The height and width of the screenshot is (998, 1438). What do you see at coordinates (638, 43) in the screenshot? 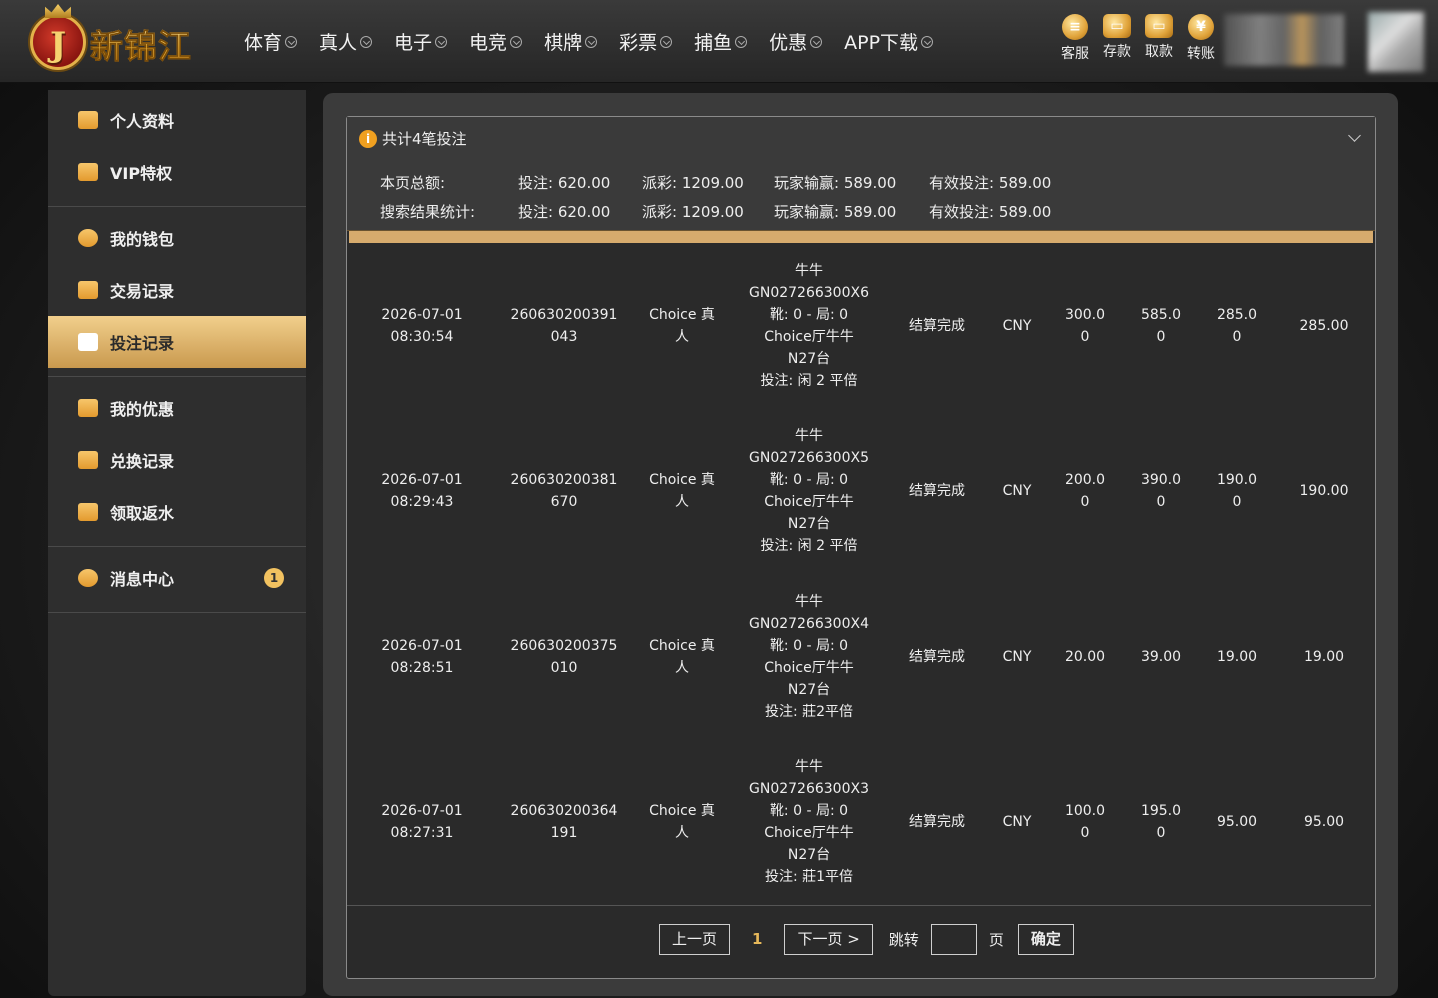
I see `nav-item-label: 彩票` at bounding box center [638, 43].